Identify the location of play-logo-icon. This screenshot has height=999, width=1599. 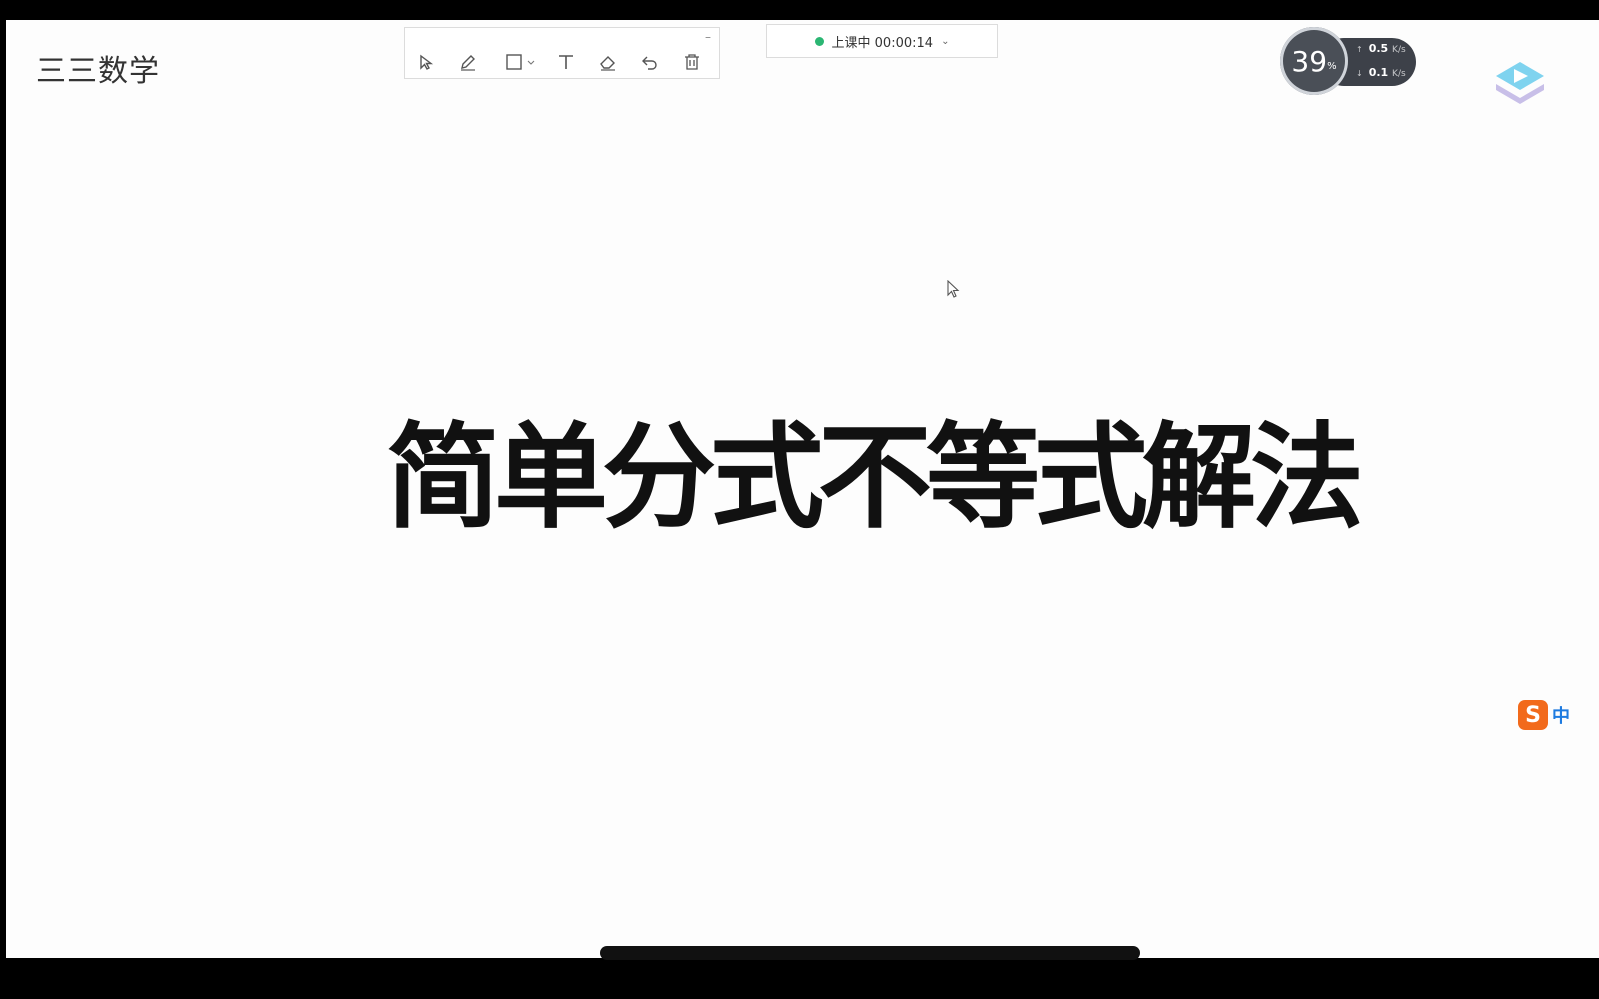
(1520, 84).